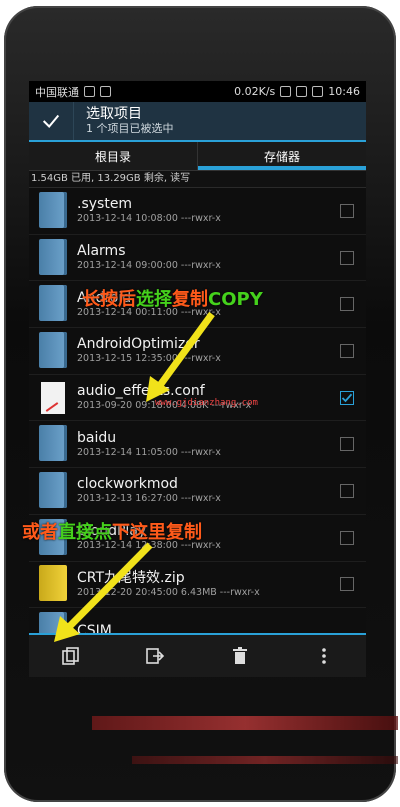  I want to click on select-checkbox-checked, so click(347, 397).